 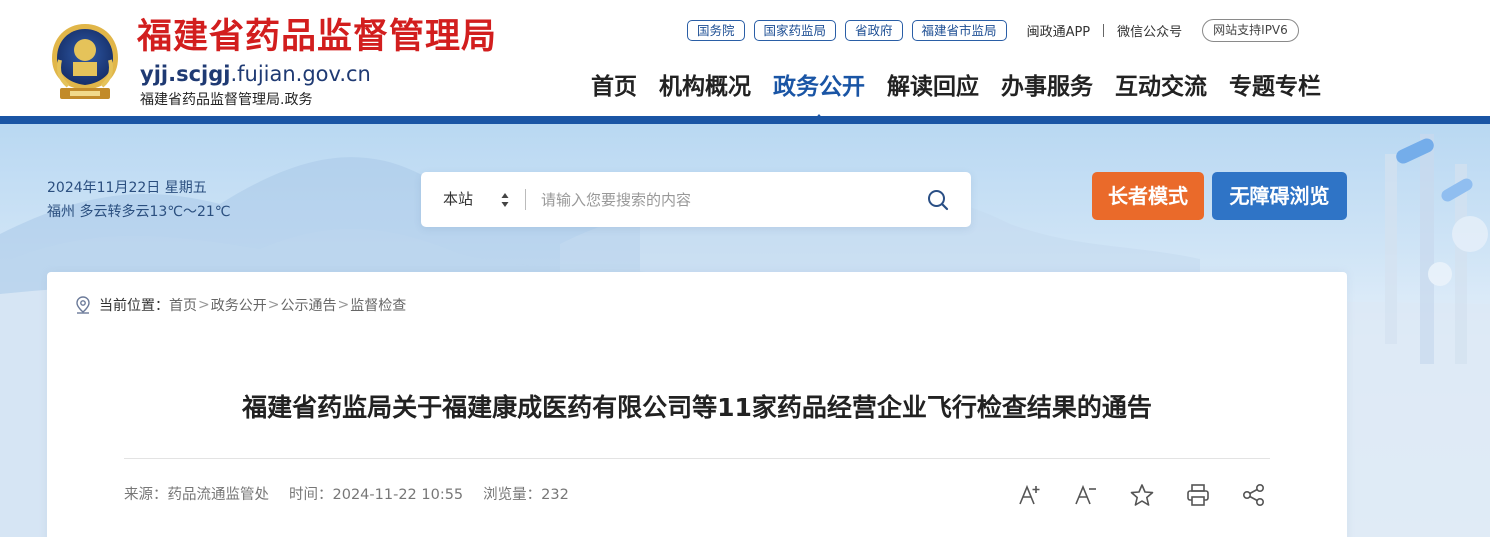 What do you see at coordinates (226, 100) in the screenshot?
I see `site-subtitle: 福建省药品监督管理局.政务` at bounding box center [226, 100].